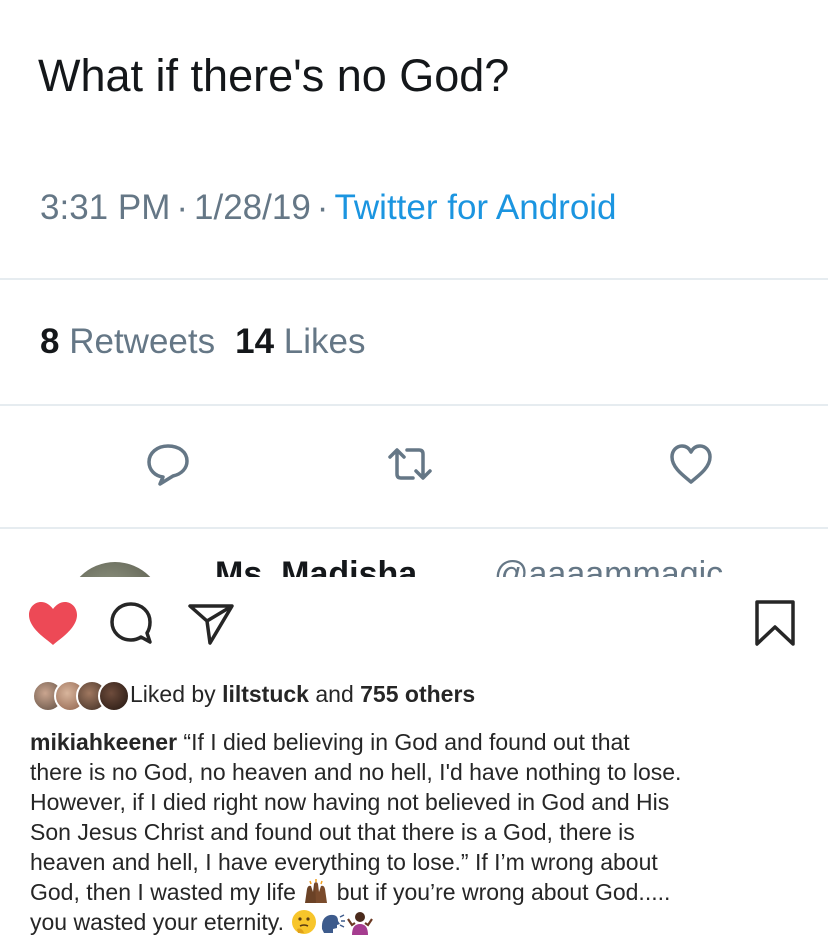 This screenshot has width=828, height=947. I want to click on retweets-stat: 8 Retweets, so click(127, 341).